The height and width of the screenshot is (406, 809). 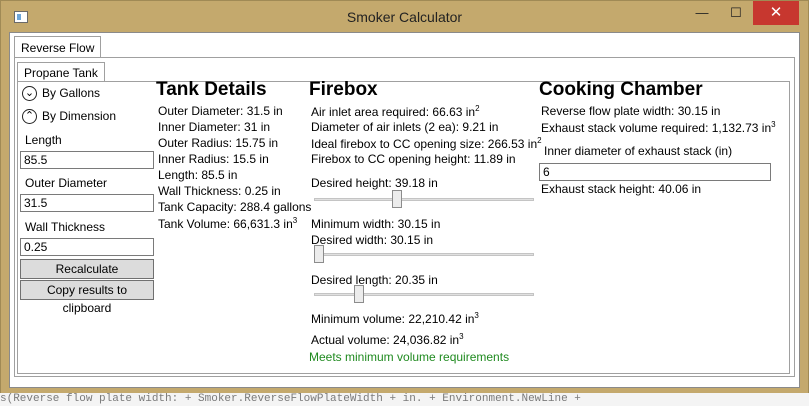 I want to click on reverse-flow-plate-width: Reverse flow plate width: 30.15 in, so click(x=631, y=111).